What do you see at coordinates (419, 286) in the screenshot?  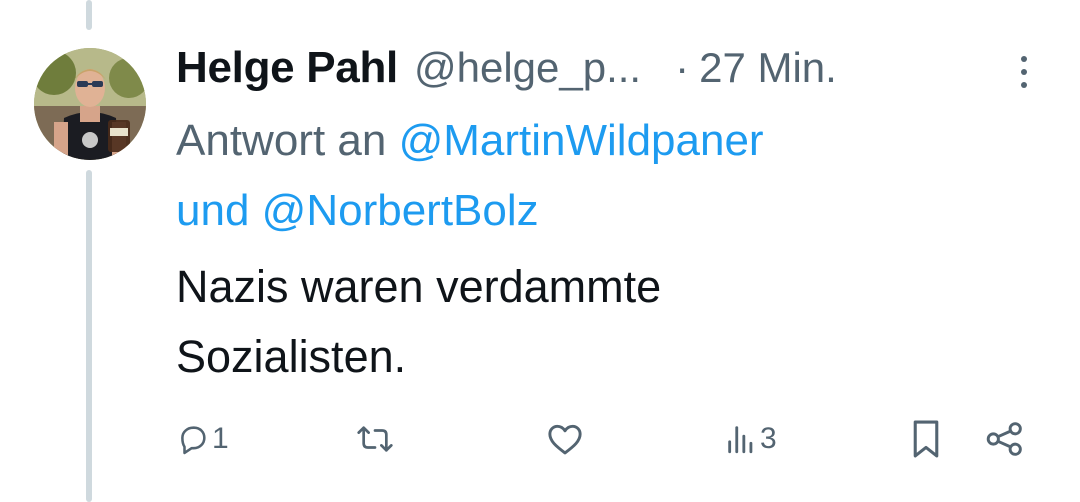 I see `tweet-text-line-1: Nazis waren verdammte` at bounding box center [419, 286].